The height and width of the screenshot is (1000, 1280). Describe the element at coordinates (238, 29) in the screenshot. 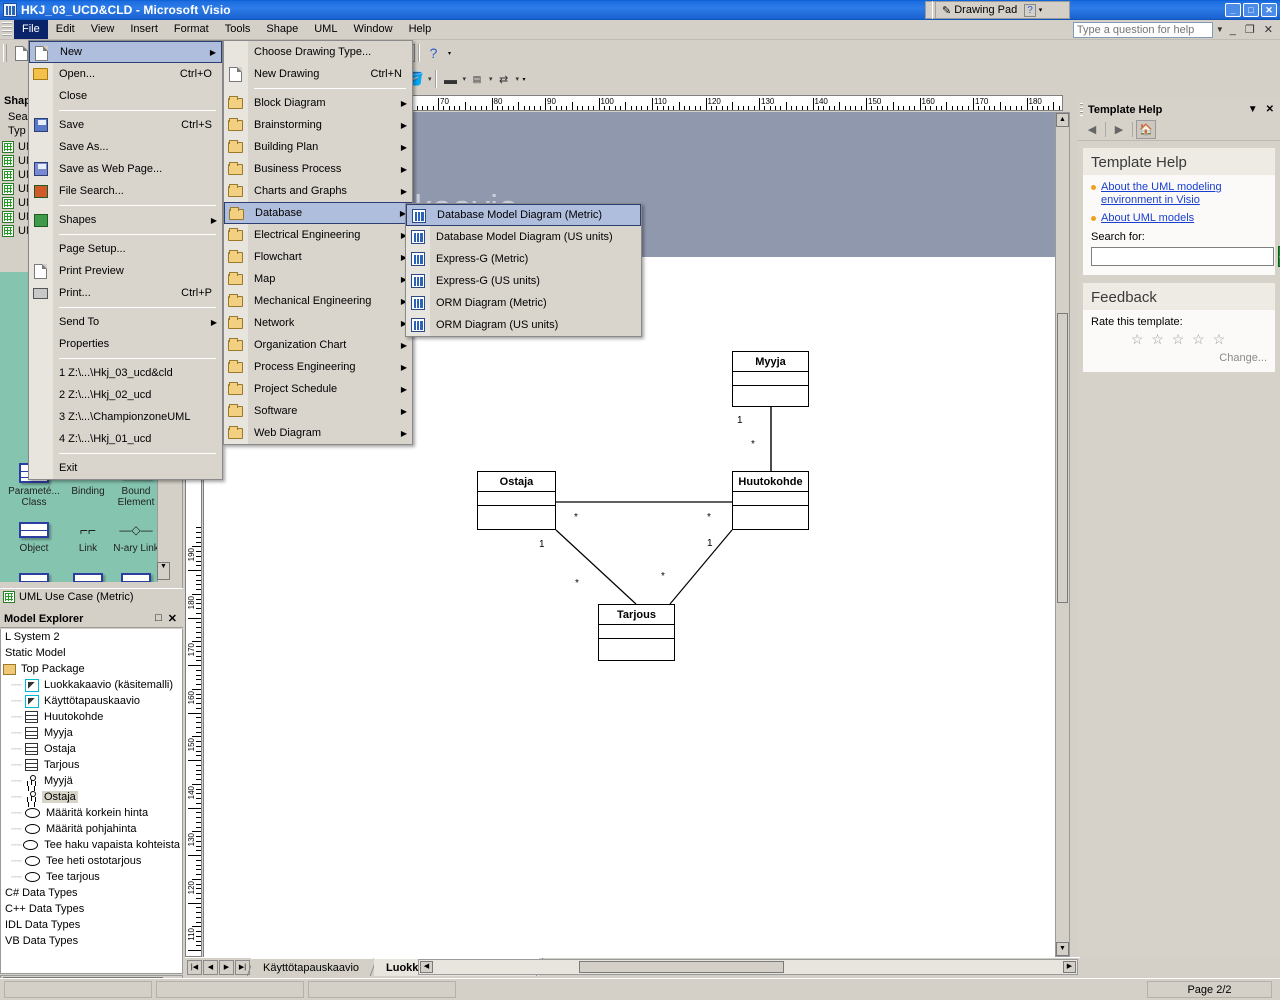

I see `menu-tools: Tools` at that location.